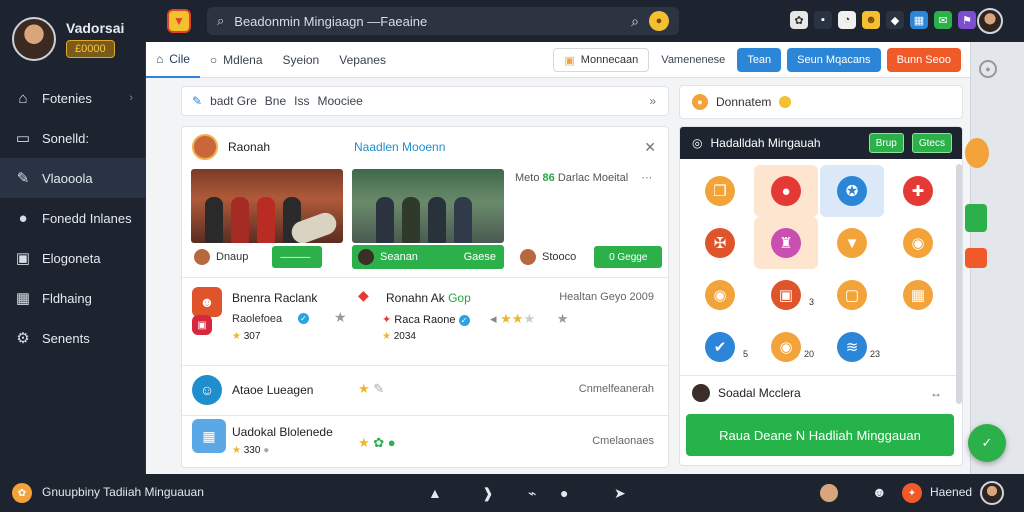  Describe the element at coordinates (936, 393) in the screenshot. I see `expand-icon: ↔` at that location.